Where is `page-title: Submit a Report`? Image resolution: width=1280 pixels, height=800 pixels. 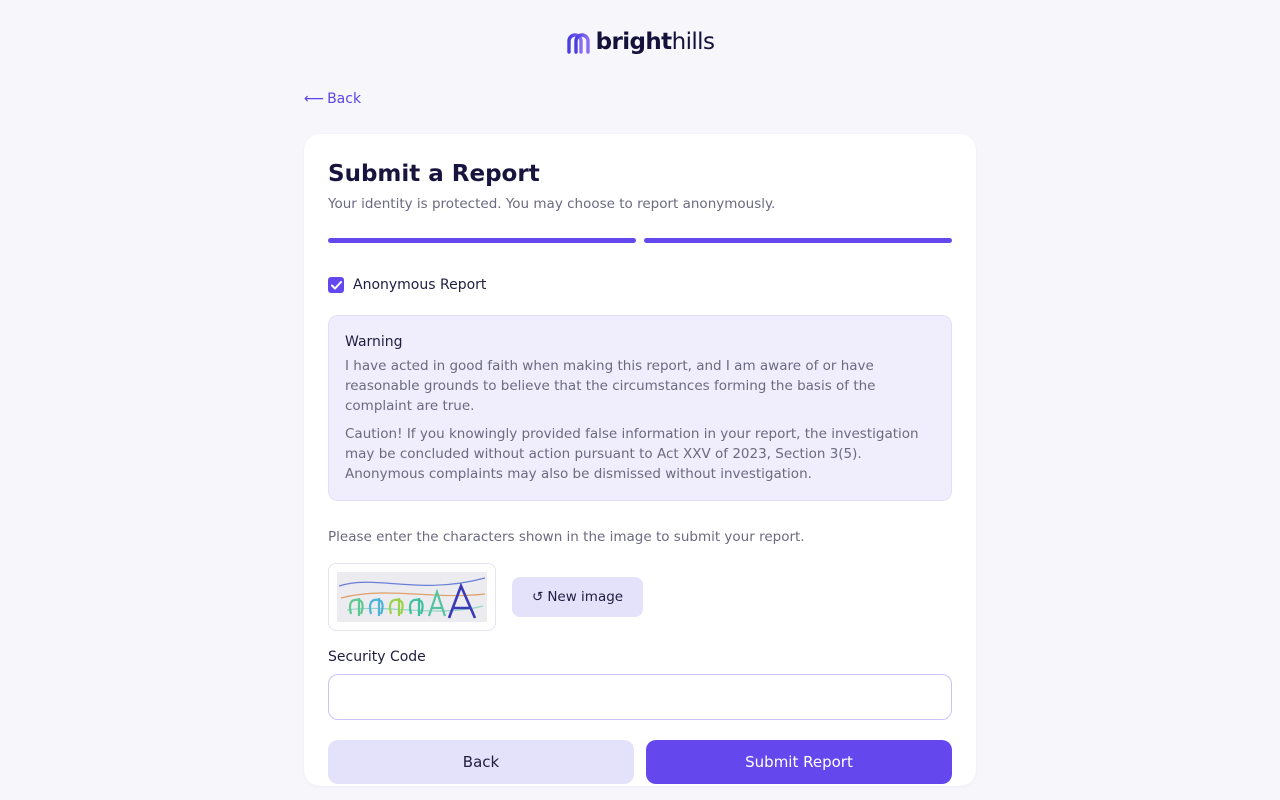
page-title: Submit a Report is located at coordinates (434, 174).